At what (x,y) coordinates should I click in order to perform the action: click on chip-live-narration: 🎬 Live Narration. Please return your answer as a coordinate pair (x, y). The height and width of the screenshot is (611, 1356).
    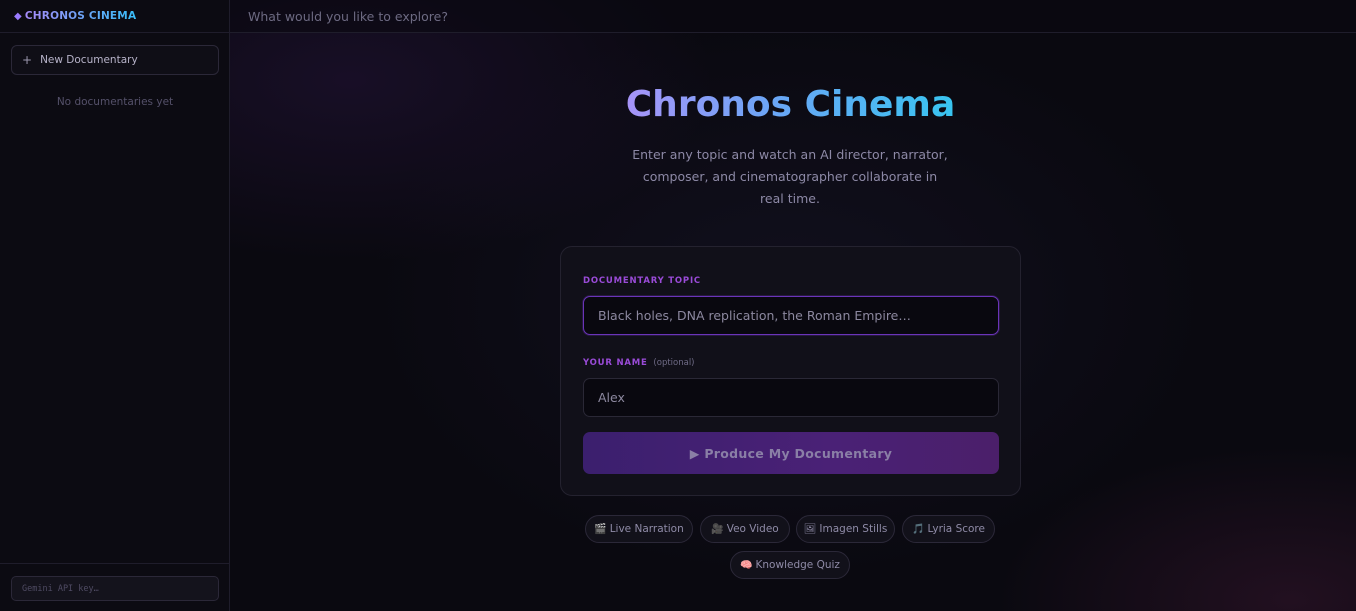
    Looking at the image, I should click on (639, 529).